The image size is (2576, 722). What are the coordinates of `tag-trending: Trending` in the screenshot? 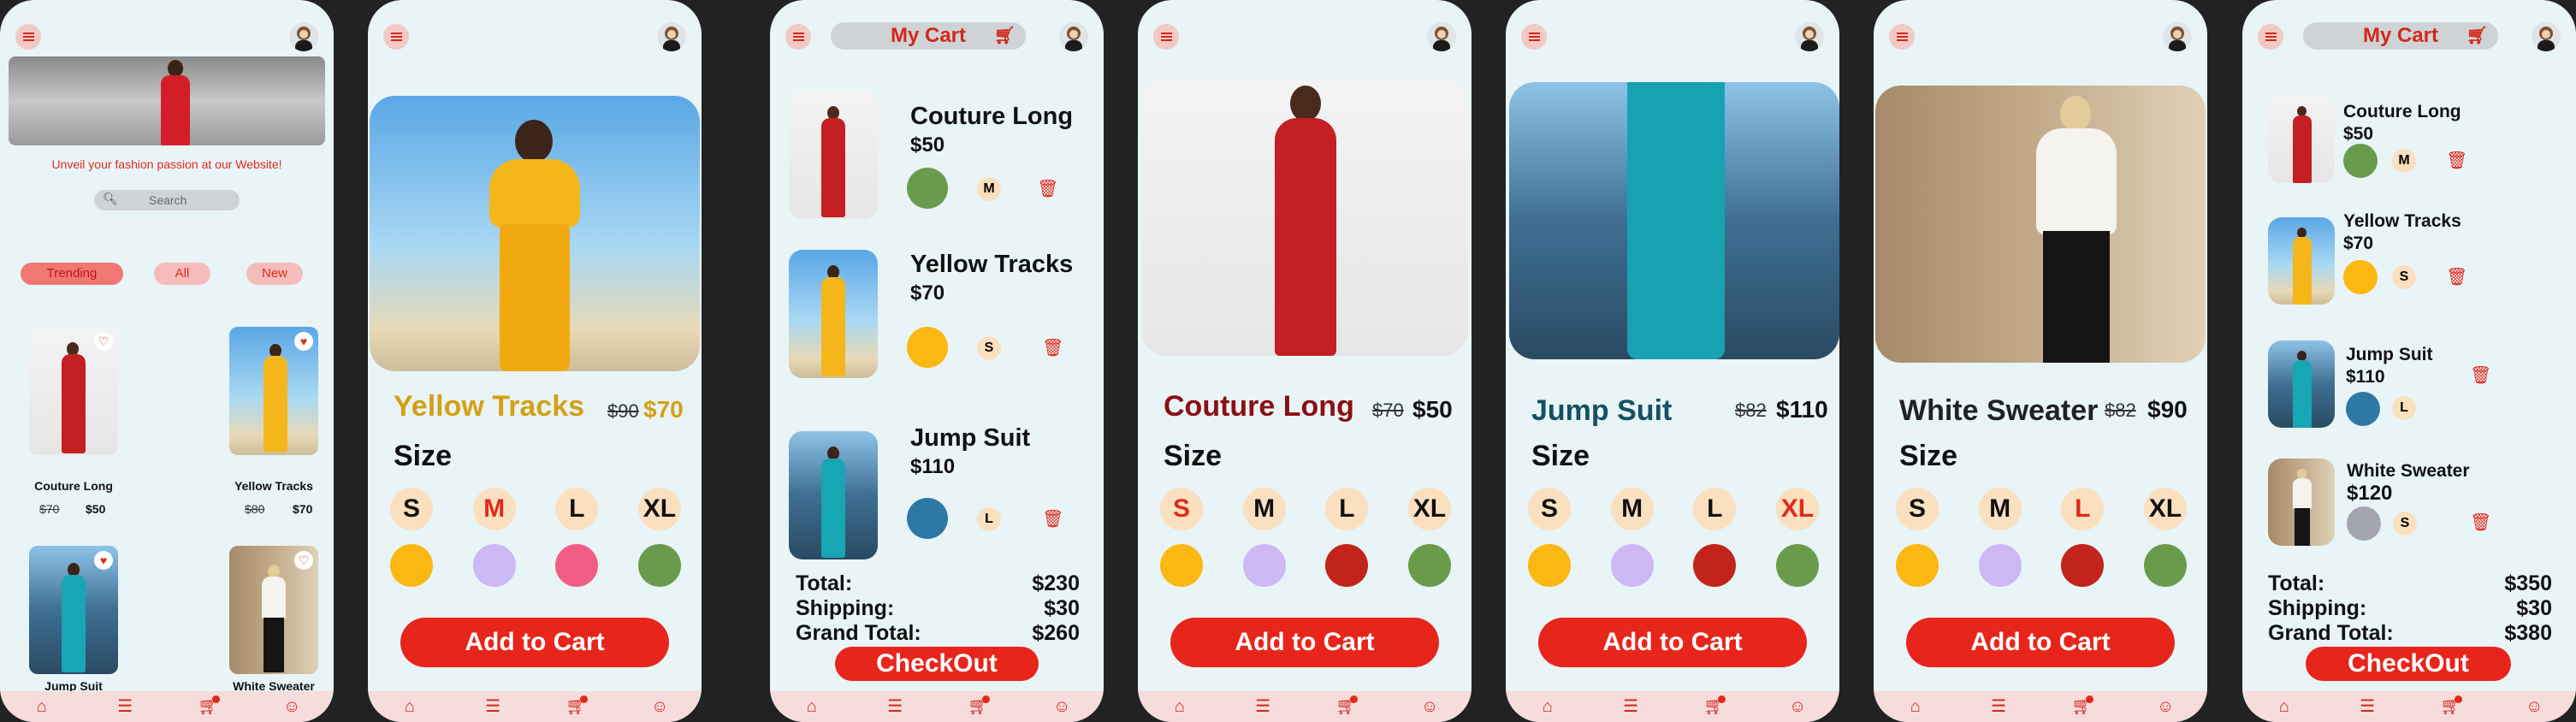 It's located at (72, 274).